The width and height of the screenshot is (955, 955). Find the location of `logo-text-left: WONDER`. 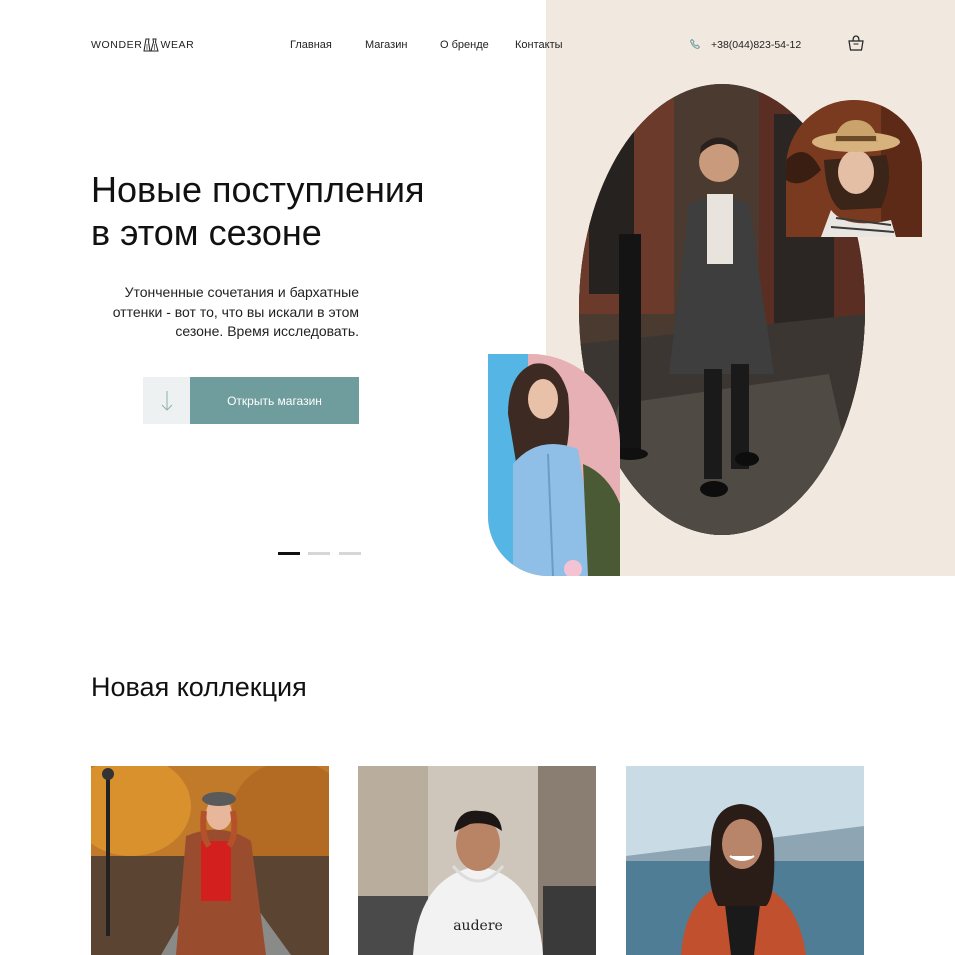

logo-text-left: WONDER is located at coordinates (117, 45).